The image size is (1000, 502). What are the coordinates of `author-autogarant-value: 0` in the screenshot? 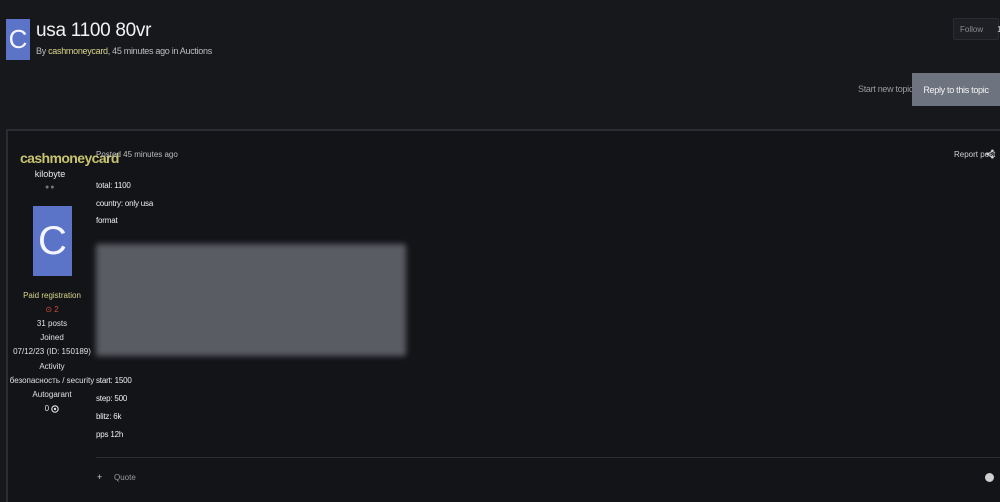 It's located at (52, 408).